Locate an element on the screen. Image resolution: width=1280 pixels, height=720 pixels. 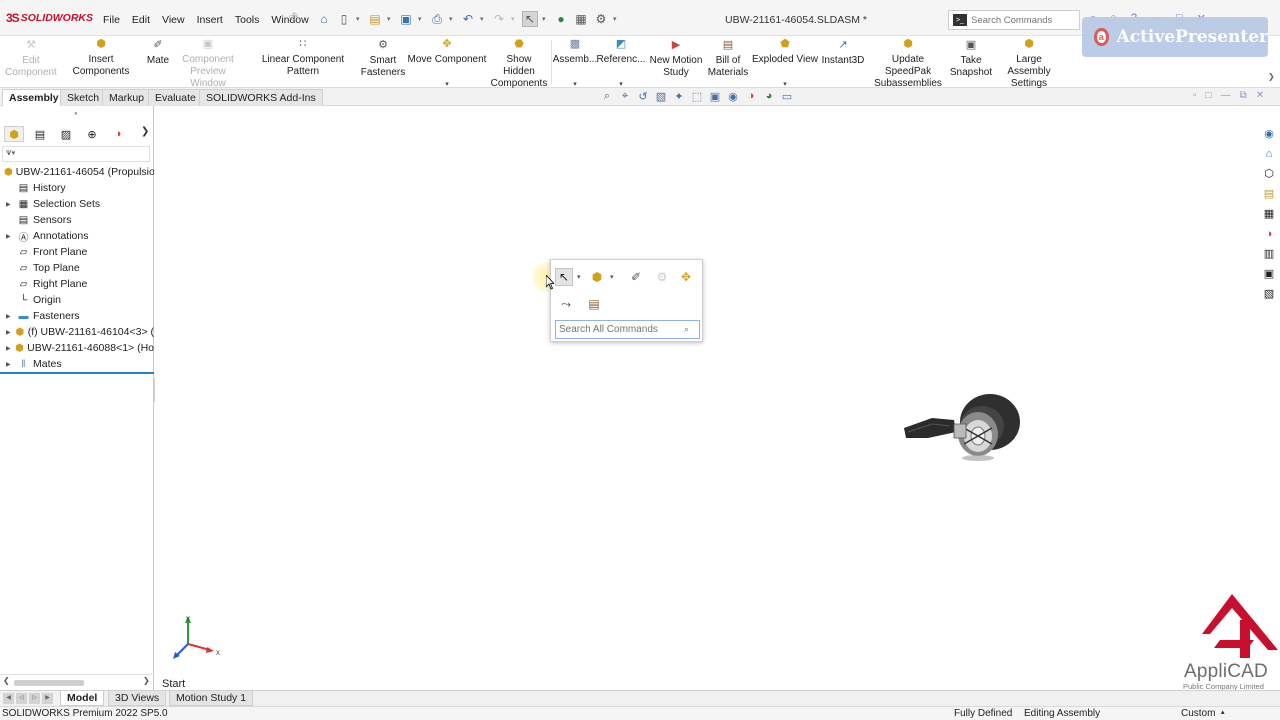
search-commands-input is located at coordinates (1021, 20).